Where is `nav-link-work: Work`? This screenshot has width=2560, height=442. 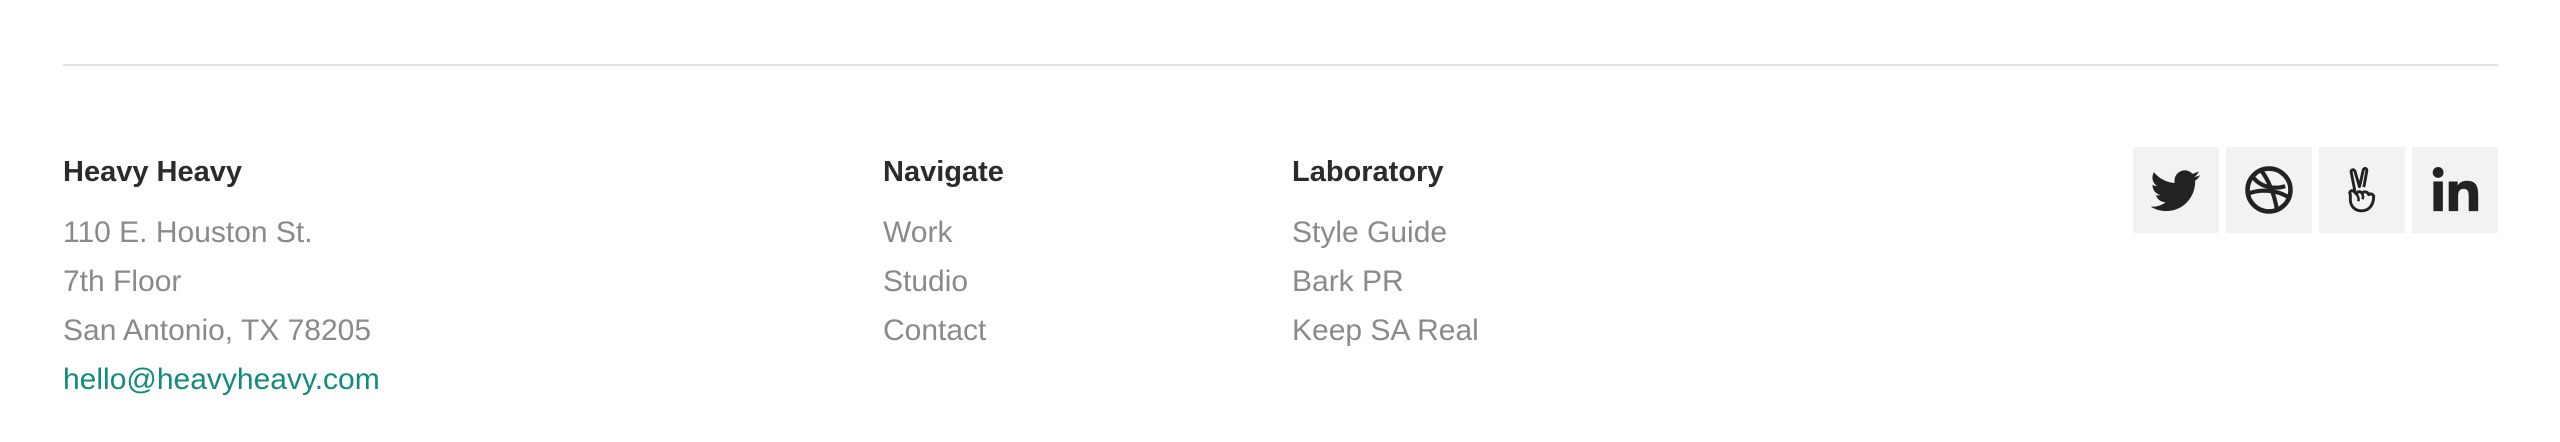
nav-link-work: Work is located at coordinates (943, 232).